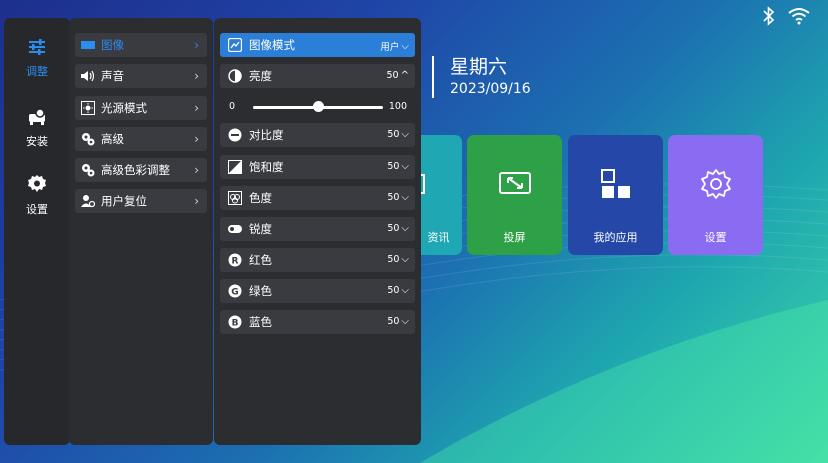 The width and height of the screenshot is (828, 463). I want to click on chevron-up-icon: ^, so click(404, 75).